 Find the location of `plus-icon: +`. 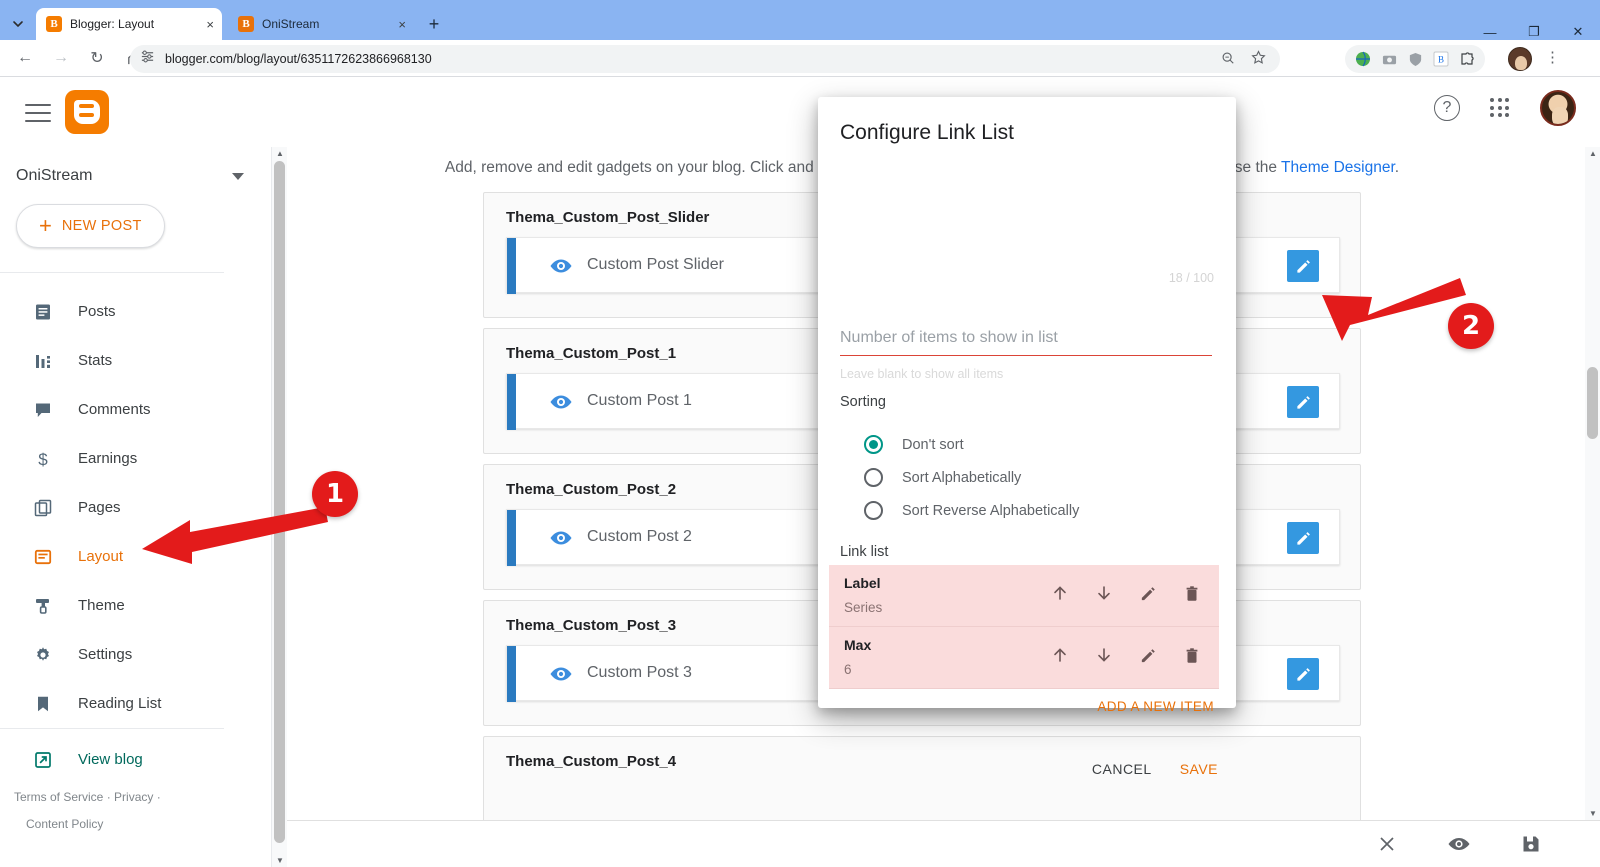

plus-icon: + is located at coordinates (45, 225).